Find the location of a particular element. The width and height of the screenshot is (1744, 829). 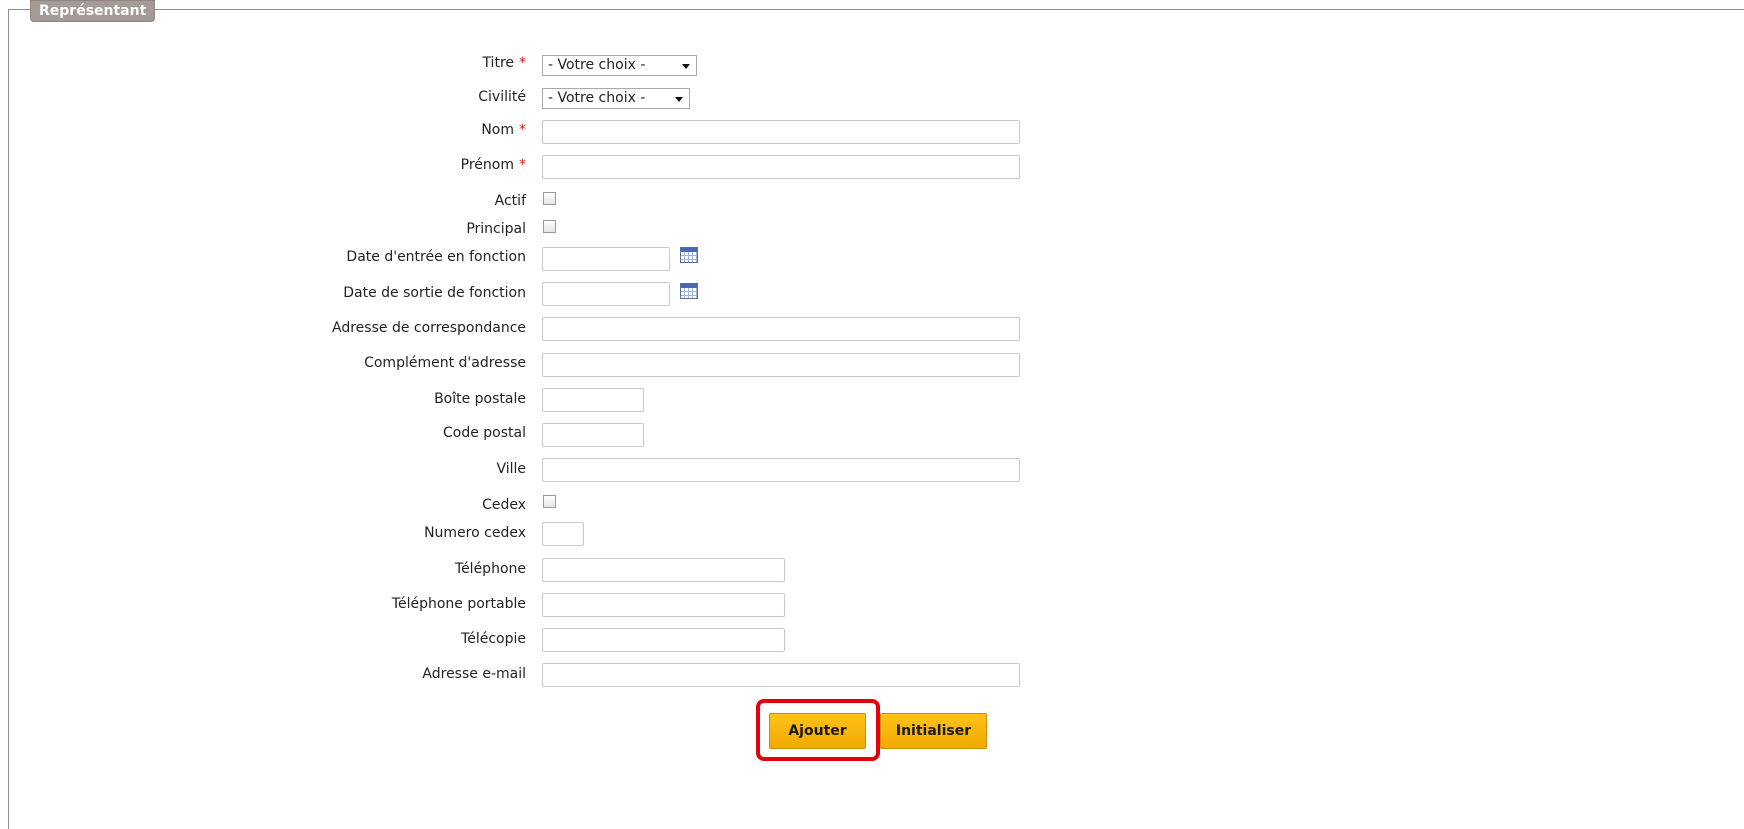

telephone-portable-label-text: Téléphone portable is located at coordinates (458, 604).